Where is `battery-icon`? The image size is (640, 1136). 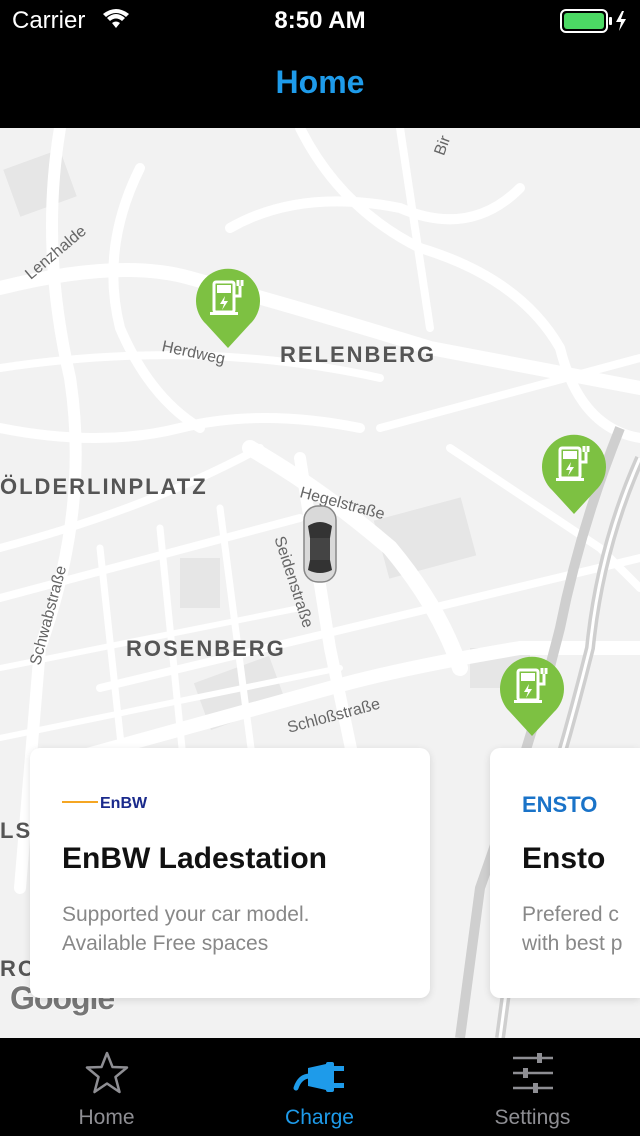 battery-icon is located at coordinates (596, 23).